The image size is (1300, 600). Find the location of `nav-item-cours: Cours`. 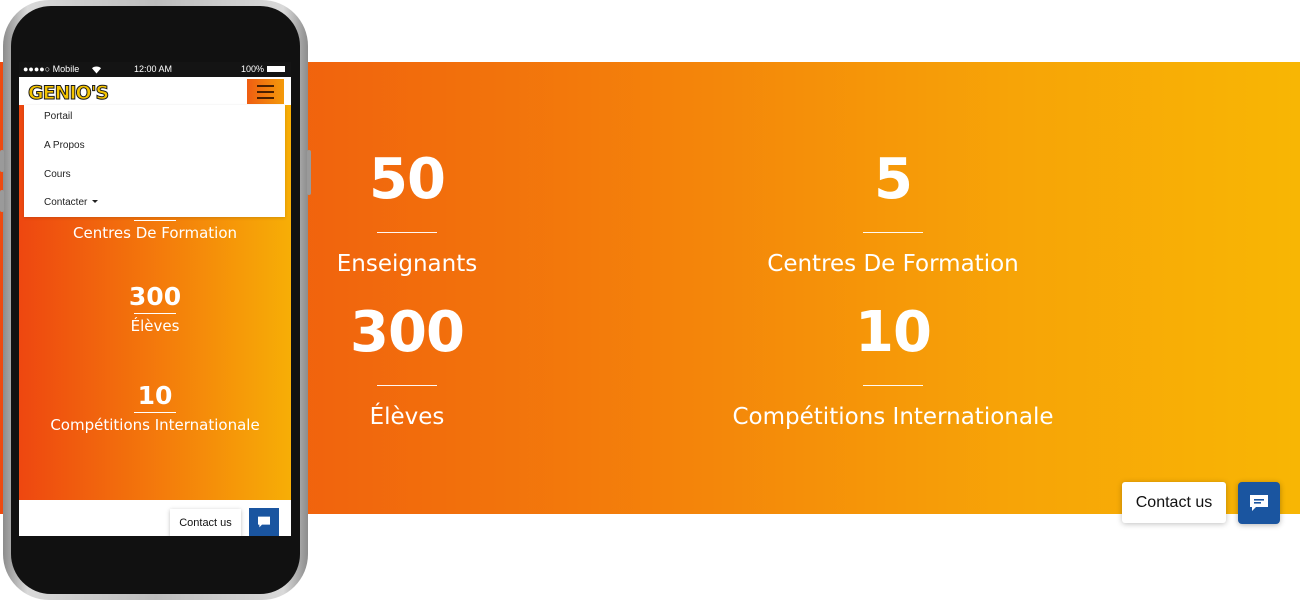

nav-item-cours: Cours is located at coordinates (57, 174).